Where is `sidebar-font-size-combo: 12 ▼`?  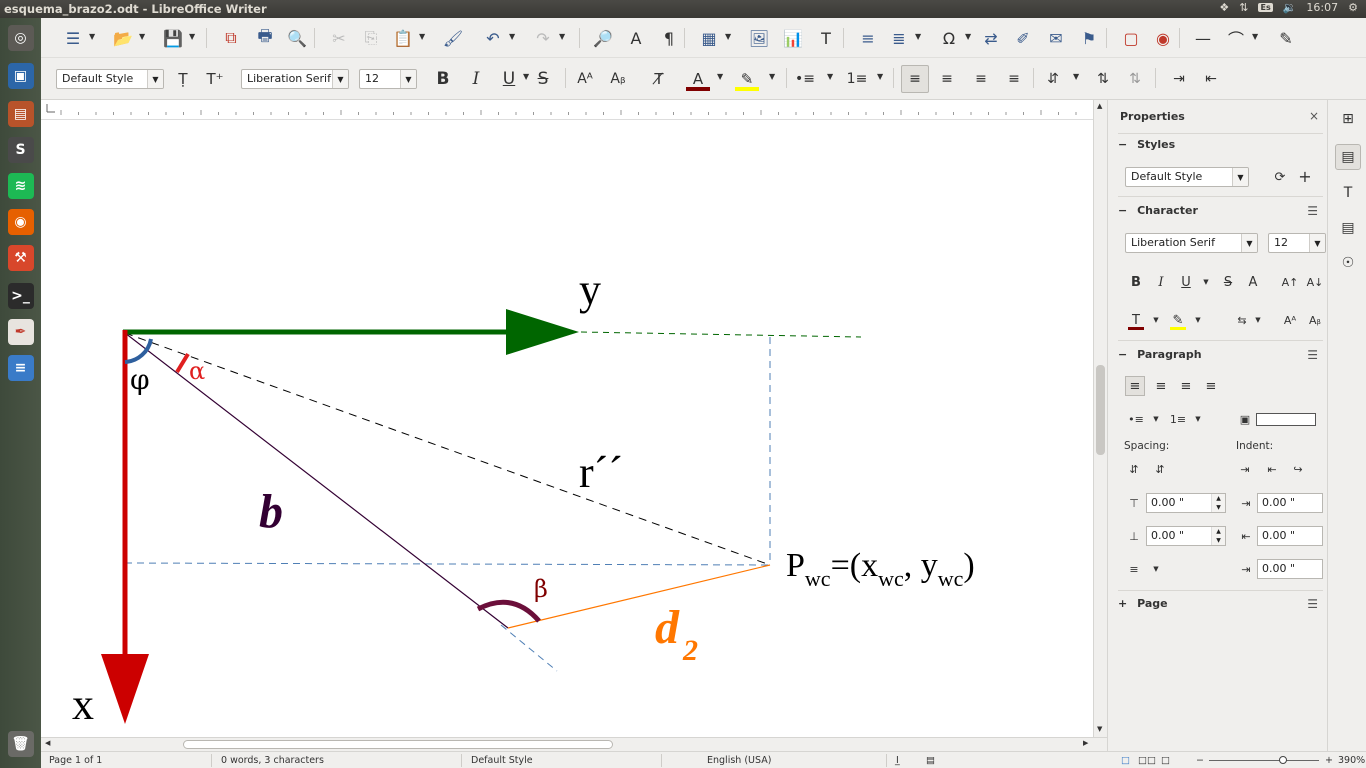
sidebar-font-size-combo: 12 ▼ is located at coordinates (1297, 243).